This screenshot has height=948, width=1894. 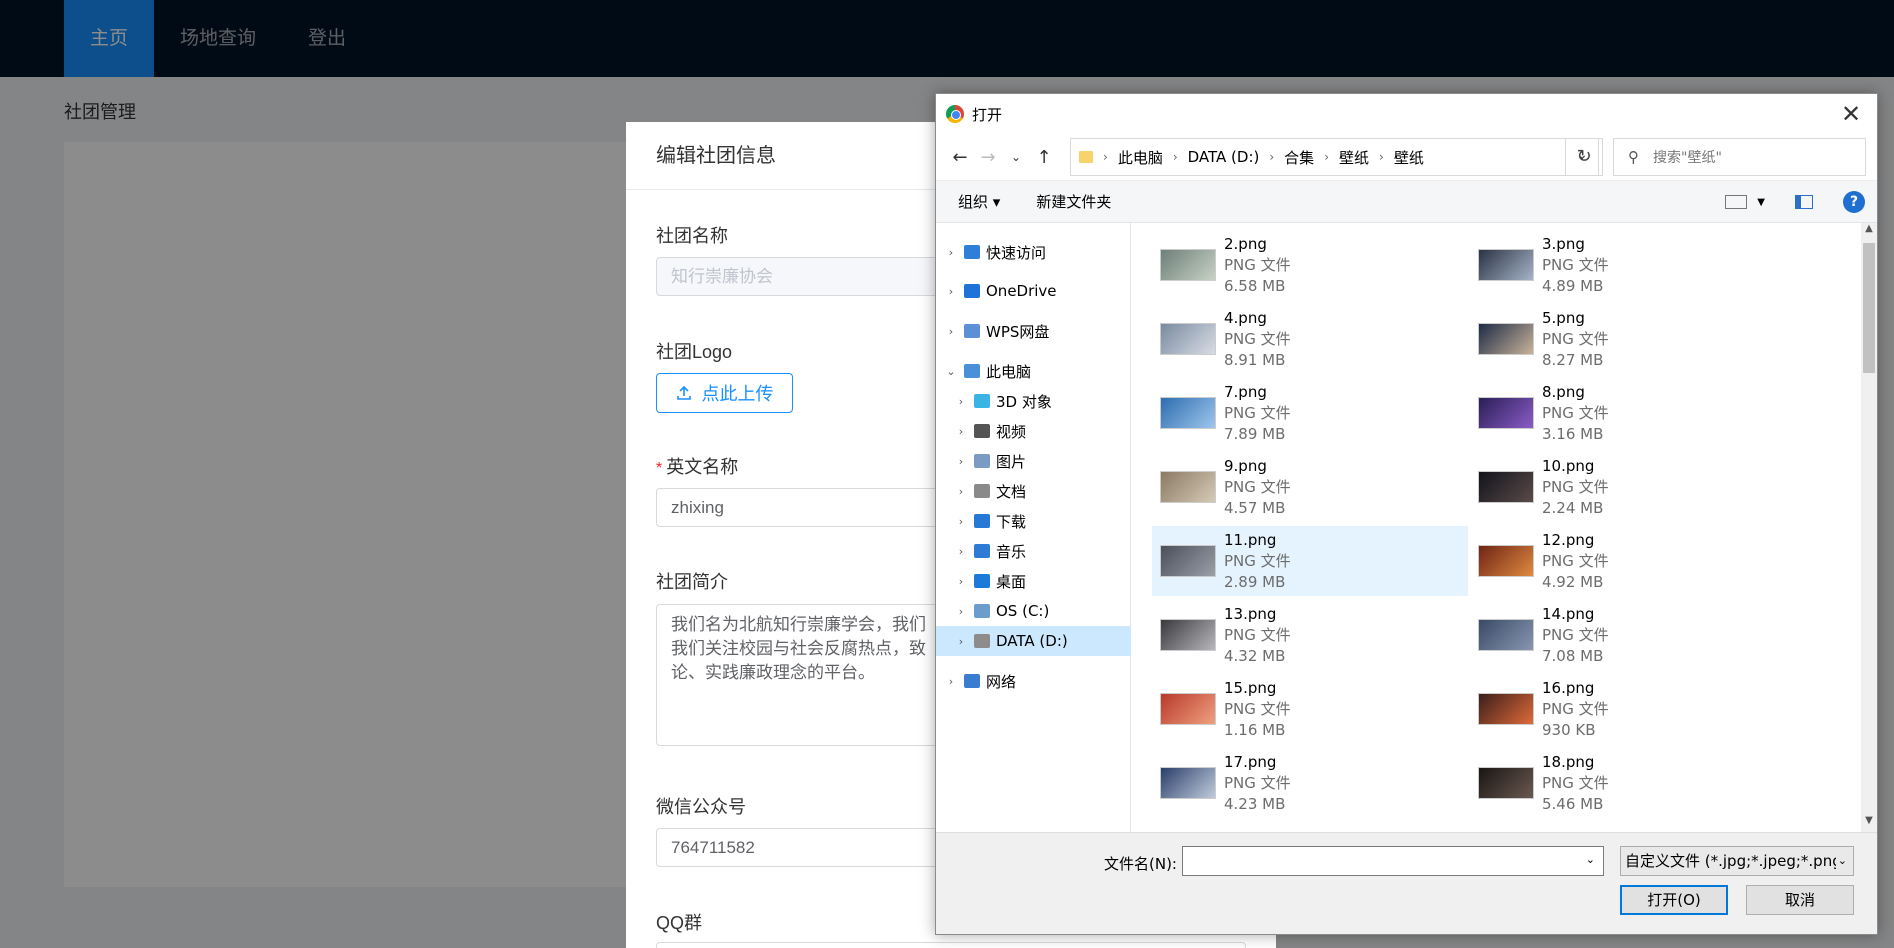 I want to click on address-segment: 合集, so click(x=1299, y=157).